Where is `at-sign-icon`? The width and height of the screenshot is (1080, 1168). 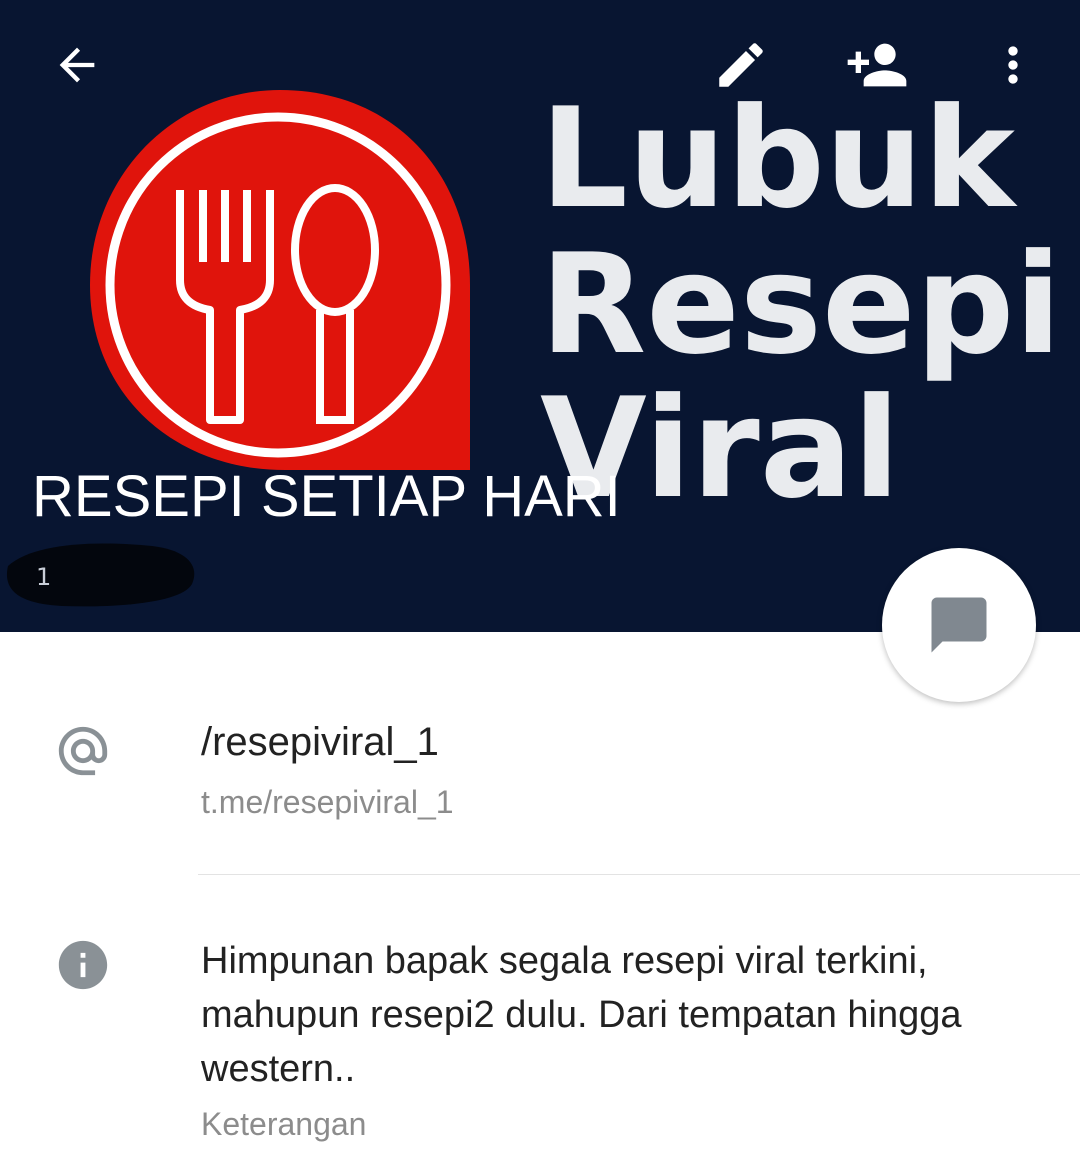
at-sign-icon is located at coordinates (83, 751).